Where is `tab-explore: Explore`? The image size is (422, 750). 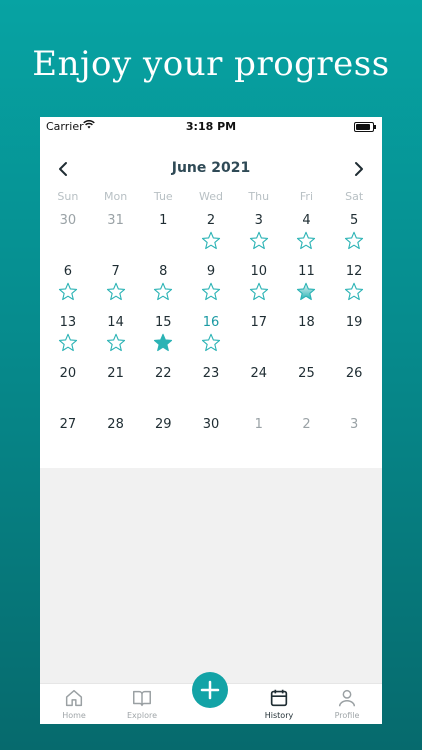
tab-explore: Explore is located at coordinates (142, 704).